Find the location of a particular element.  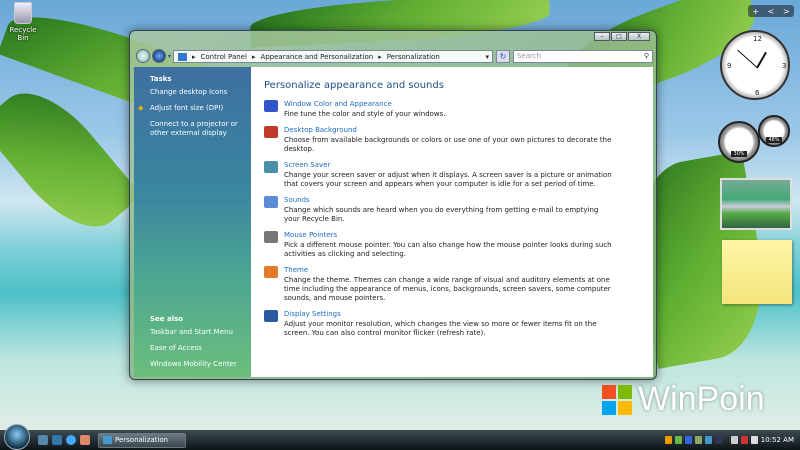

media-icon is located at coordinates (85, 440).